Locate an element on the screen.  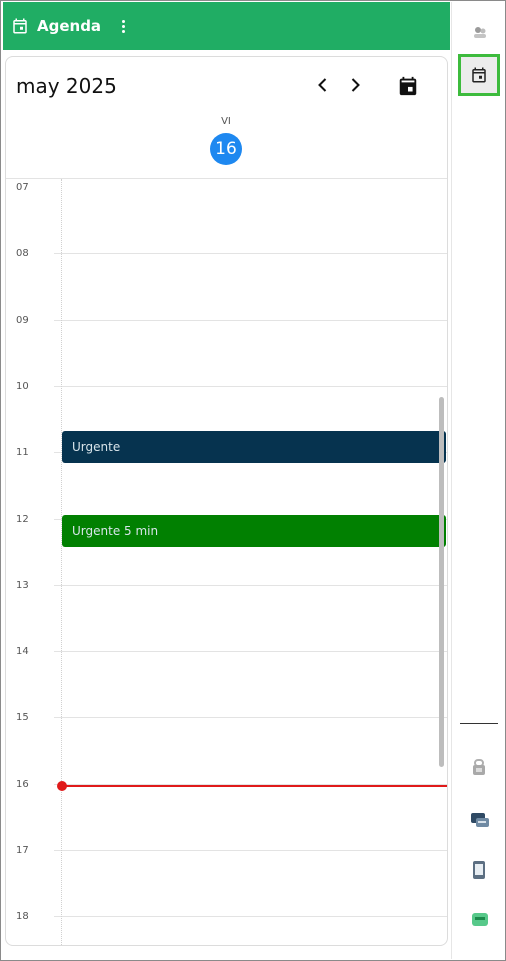
message-icon is located at coordinates (479, 919).